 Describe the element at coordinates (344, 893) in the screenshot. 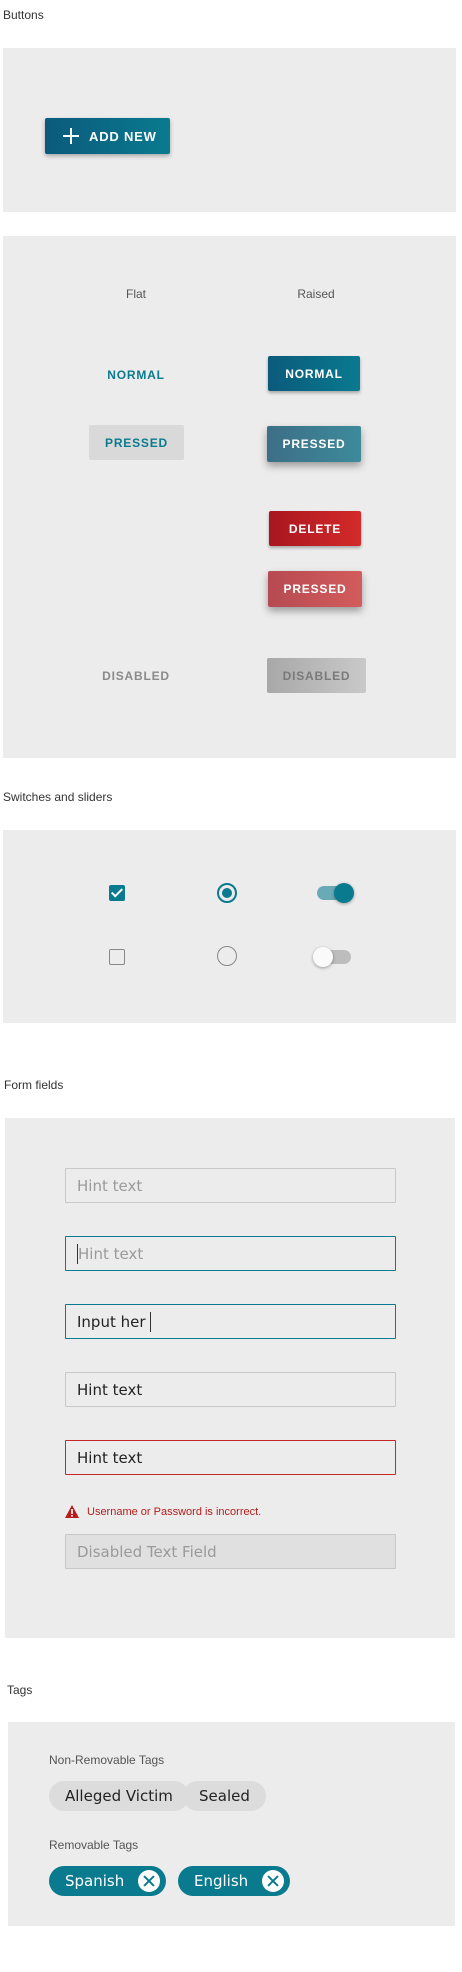

I see `toggle-on-knob` at that location.